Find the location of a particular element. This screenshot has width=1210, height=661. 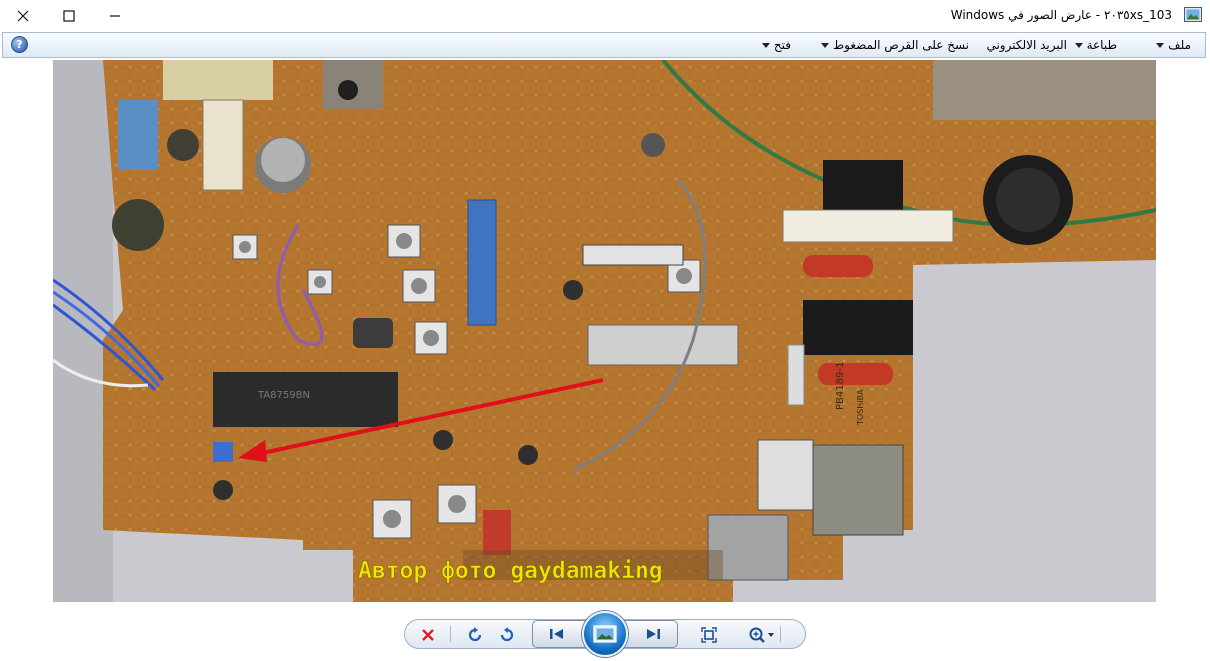

actual-size-button is located at coordinates (709, 635).